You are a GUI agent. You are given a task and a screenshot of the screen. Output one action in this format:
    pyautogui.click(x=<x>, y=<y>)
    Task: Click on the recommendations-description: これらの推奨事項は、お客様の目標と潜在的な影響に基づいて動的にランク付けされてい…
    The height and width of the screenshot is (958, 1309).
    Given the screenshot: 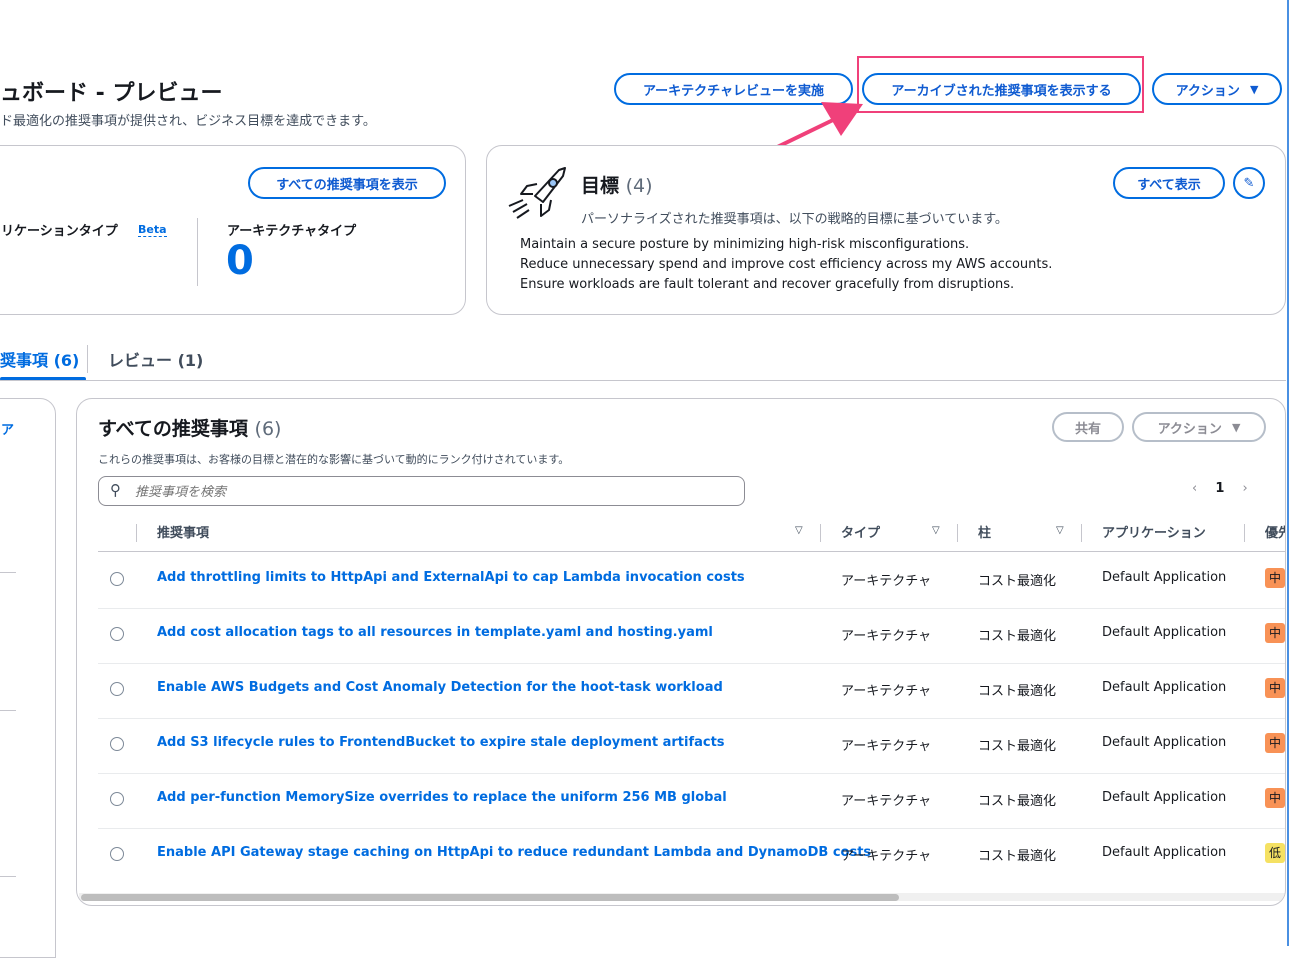 What is the action you would take?
    pyautogui.click(x=334, y=459)
    